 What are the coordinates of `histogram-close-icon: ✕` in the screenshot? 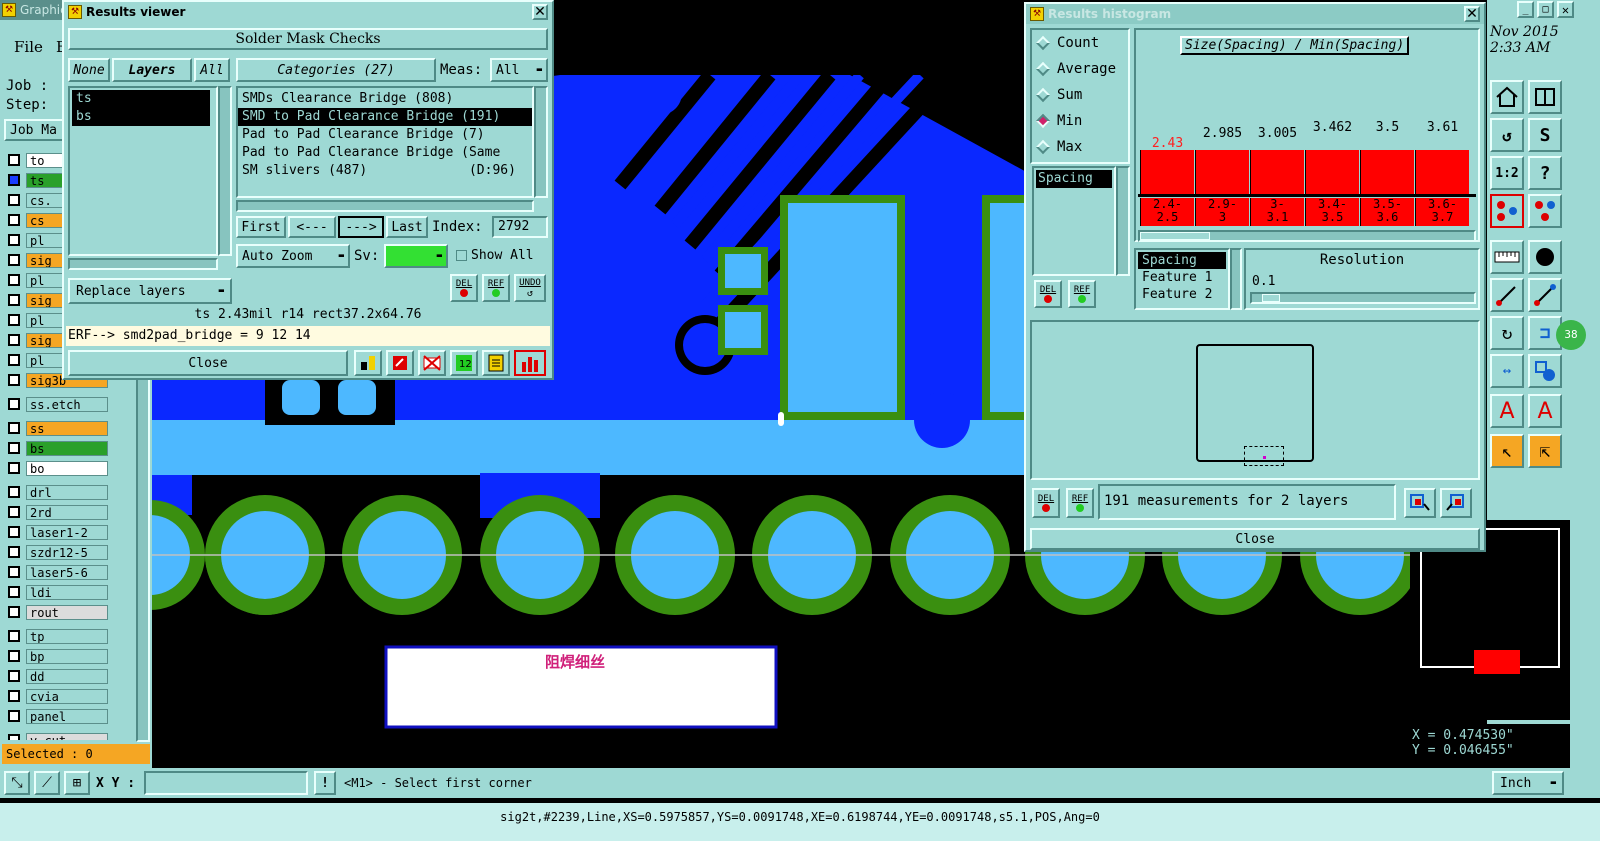 It's located at (1472, 14).